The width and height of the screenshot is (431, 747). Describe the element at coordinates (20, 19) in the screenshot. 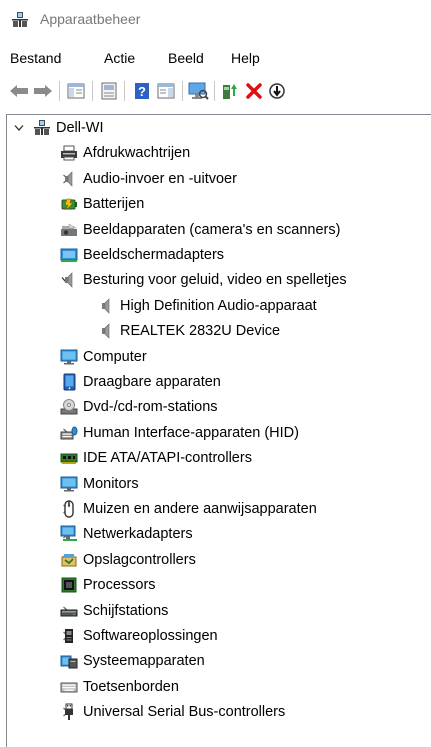

I see `device-manager-icon` at that location.